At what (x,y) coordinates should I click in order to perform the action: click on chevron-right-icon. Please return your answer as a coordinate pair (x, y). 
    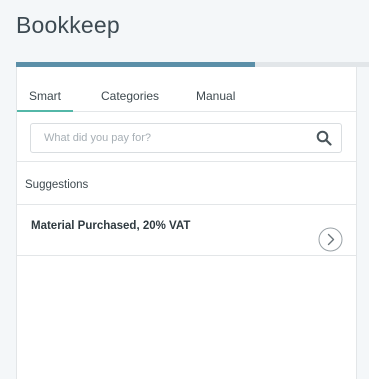
    Looking at the image, I should click on (330, 239).